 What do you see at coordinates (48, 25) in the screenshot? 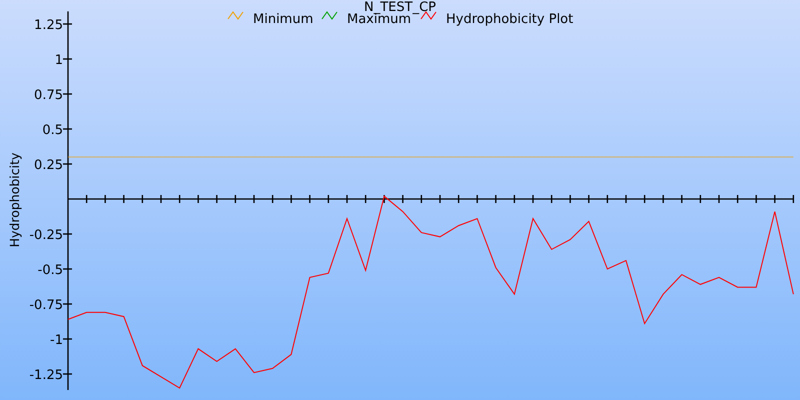
I see `y-tick-label: 1.25` at bounding box center [48, 25].